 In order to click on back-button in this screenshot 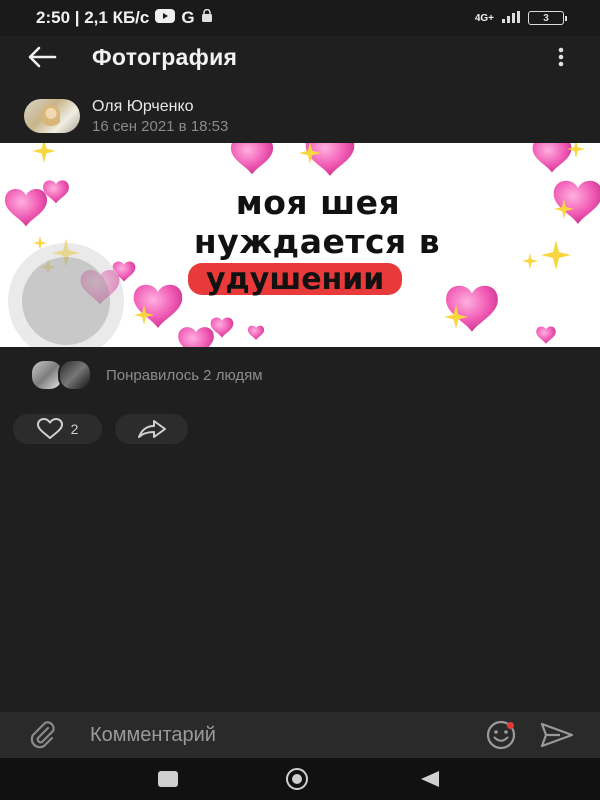, I will do `click(42, 57)`.